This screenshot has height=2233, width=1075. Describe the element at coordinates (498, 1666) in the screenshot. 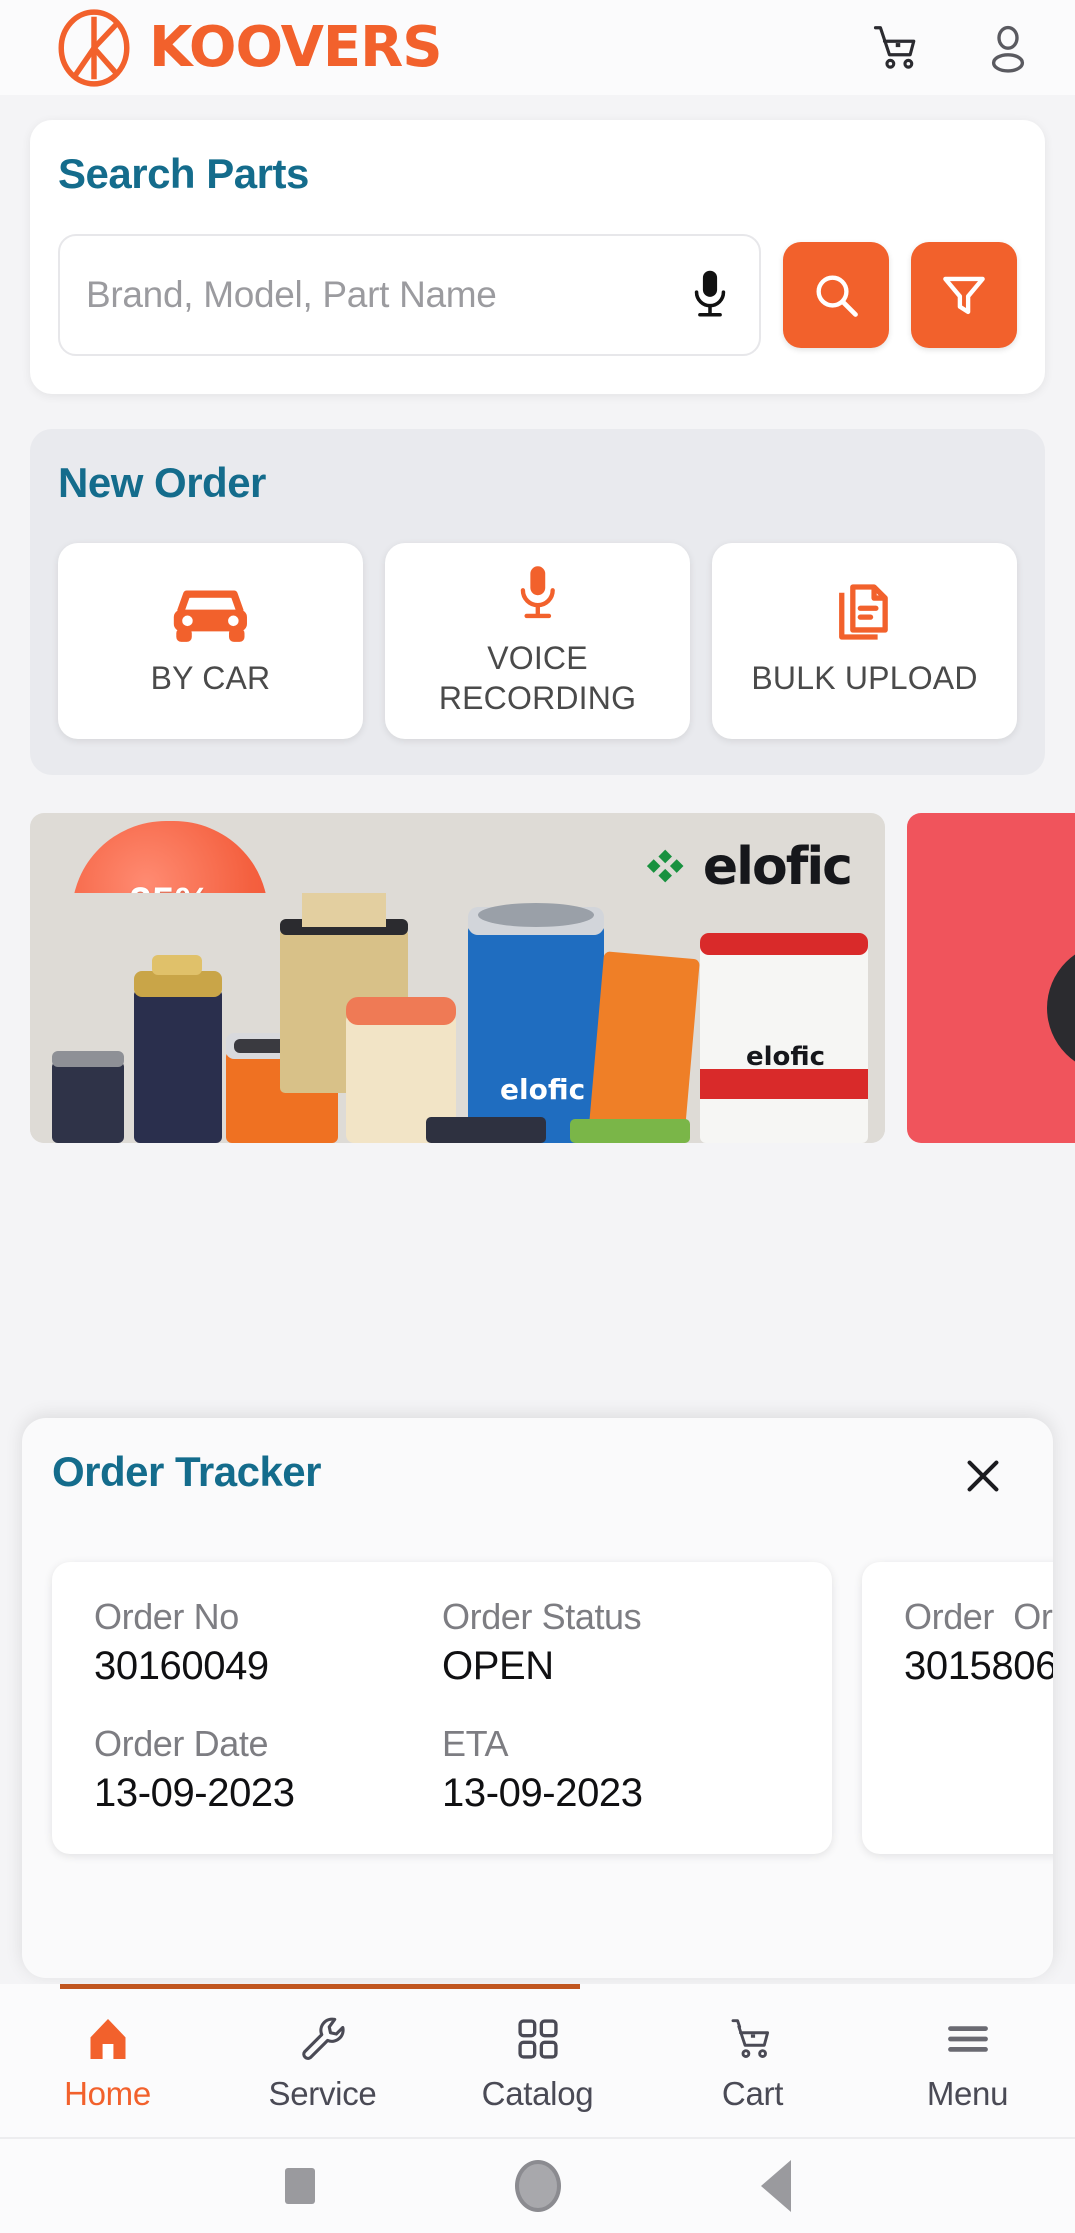

I see `order-status-value: OPEN` at that location.